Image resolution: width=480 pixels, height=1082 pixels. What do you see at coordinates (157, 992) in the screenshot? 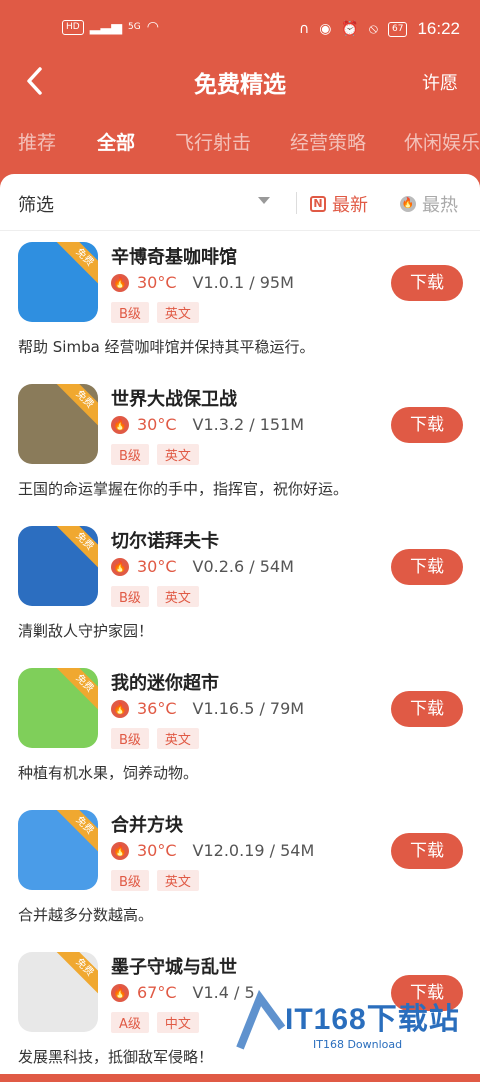
I see `app-temperature: 67°C` at bounding box center [157, 992].